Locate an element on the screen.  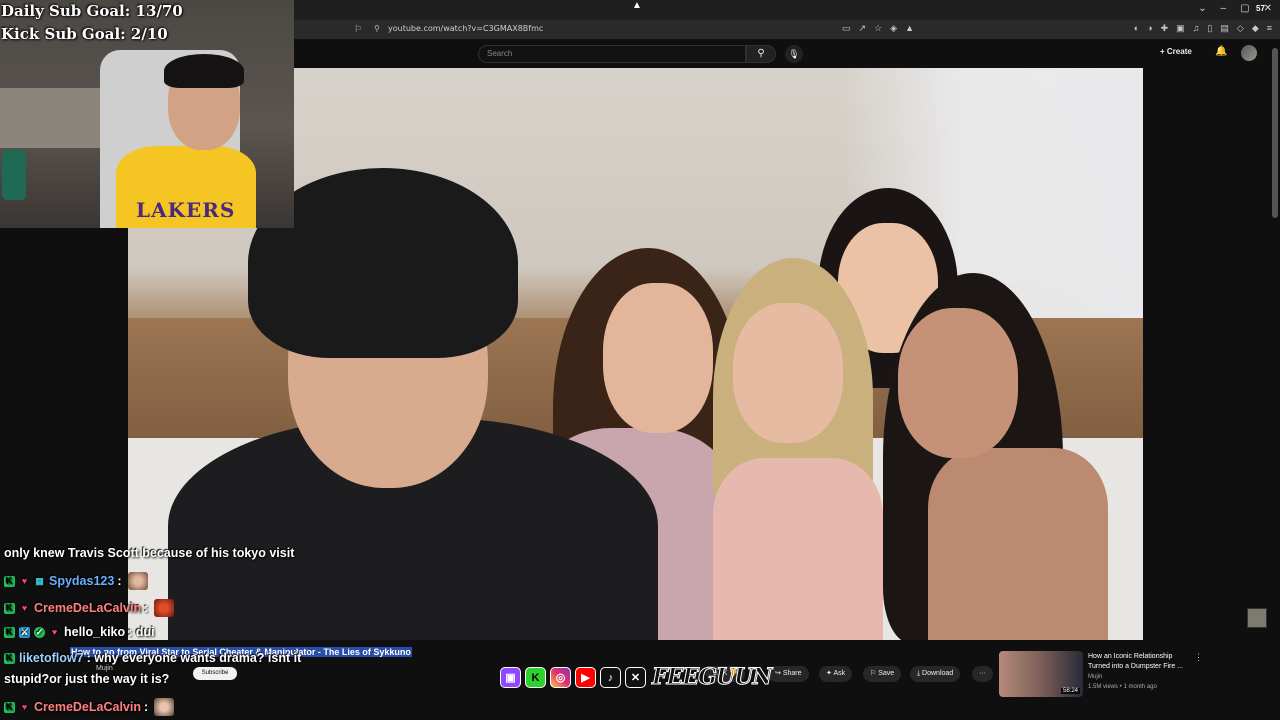
verified-badge-icon: ✓ is located at coordinates (39, 632).